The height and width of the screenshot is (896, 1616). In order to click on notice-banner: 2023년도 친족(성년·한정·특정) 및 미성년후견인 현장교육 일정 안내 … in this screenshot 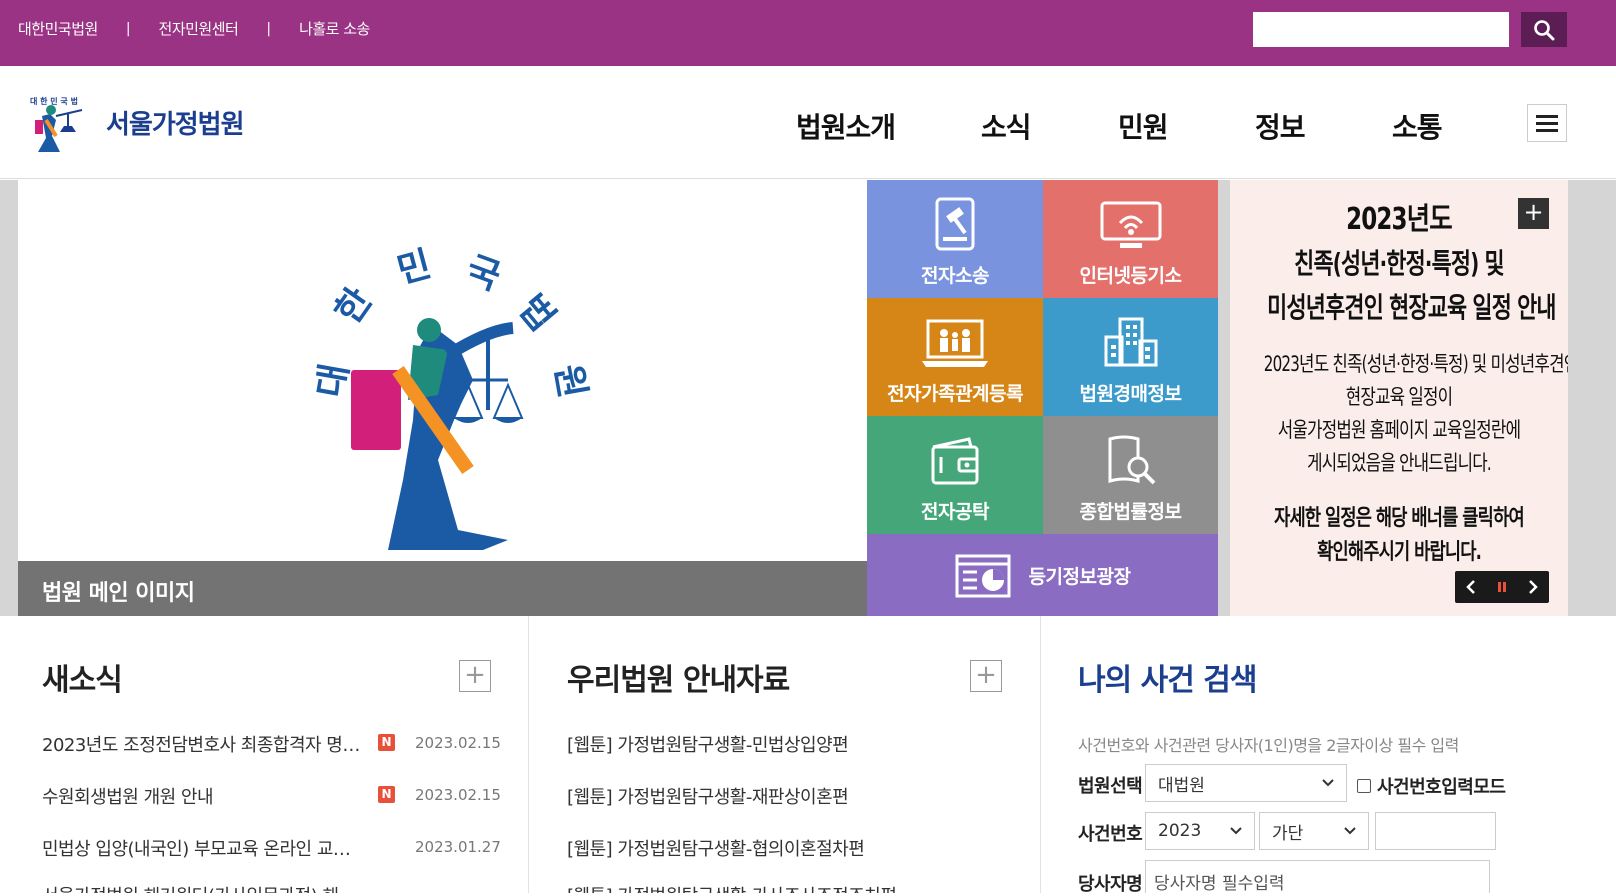, I will do `click(1399, 398)`.